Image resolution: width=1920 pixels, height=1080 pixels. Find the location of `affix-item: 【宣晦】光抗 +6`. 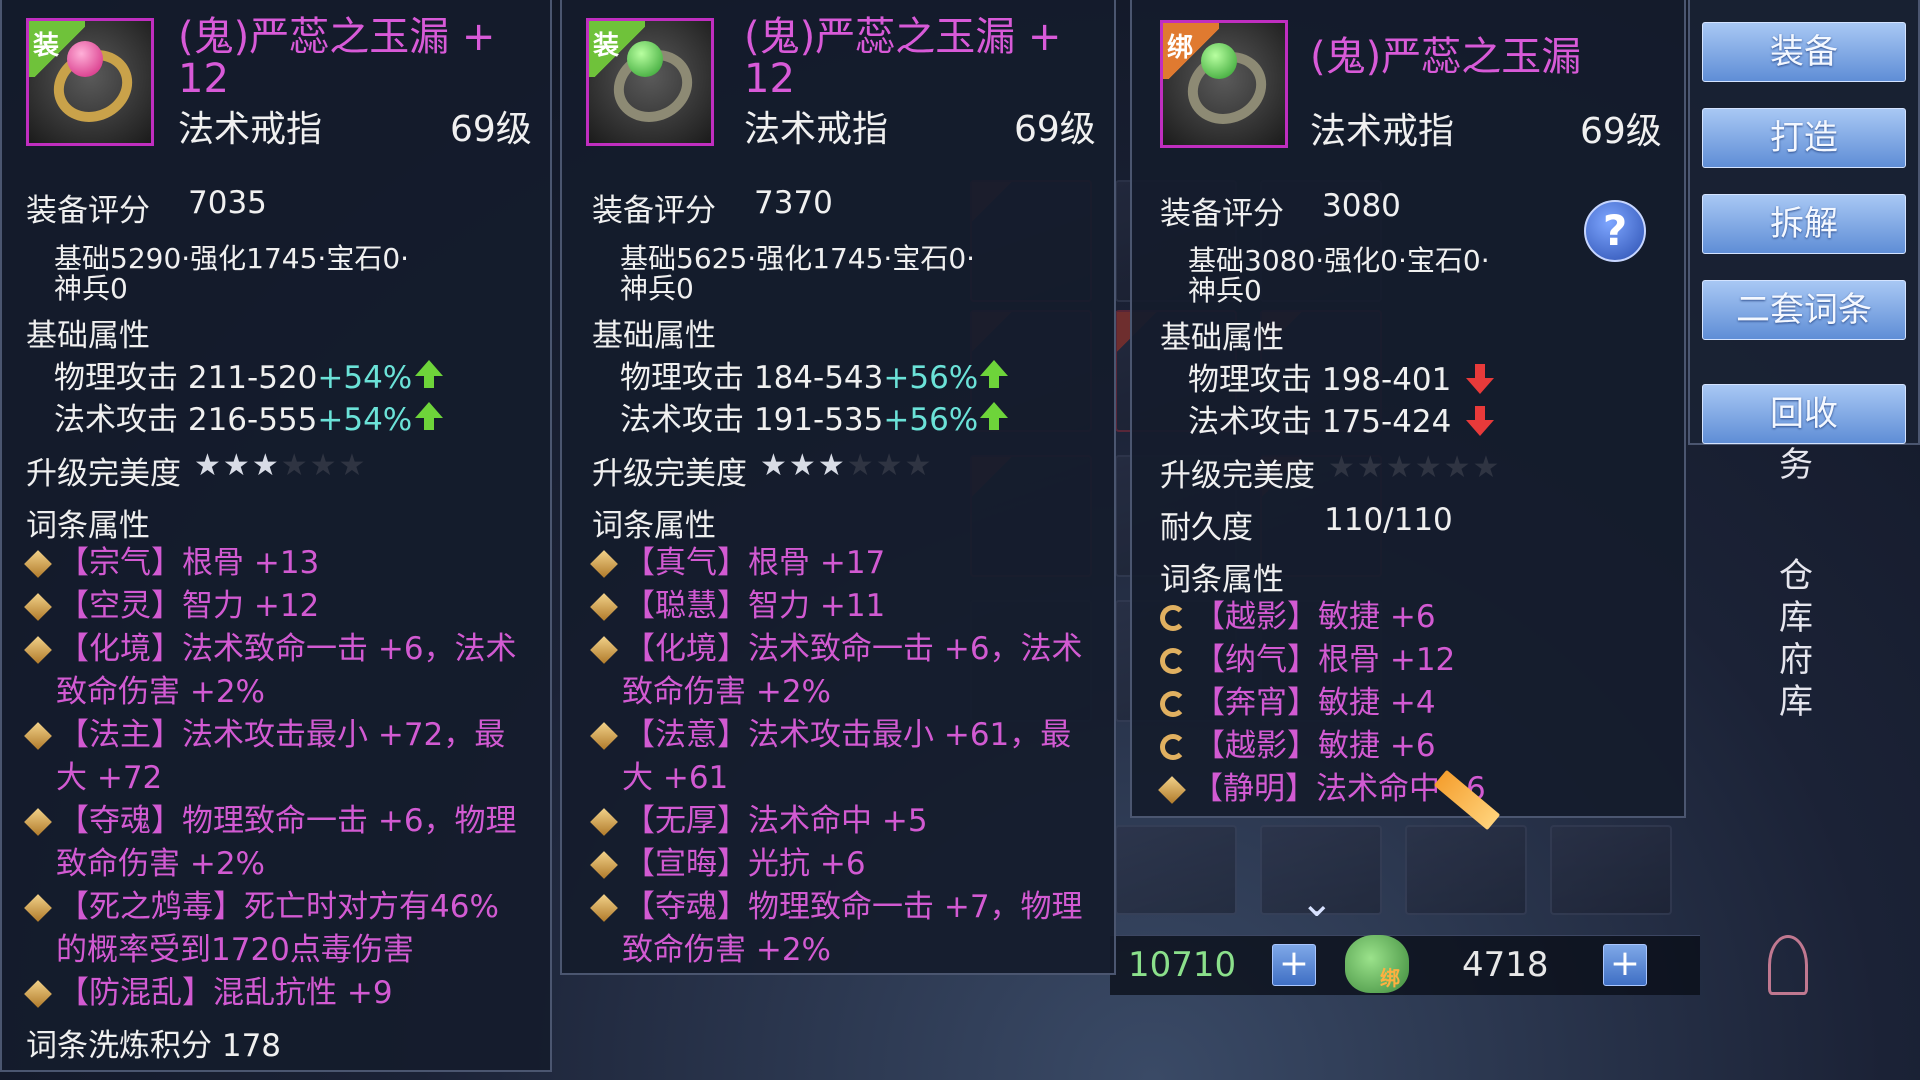

affix-item: 【宣晦】光抗 +6 is located at coordinates (836, 864).